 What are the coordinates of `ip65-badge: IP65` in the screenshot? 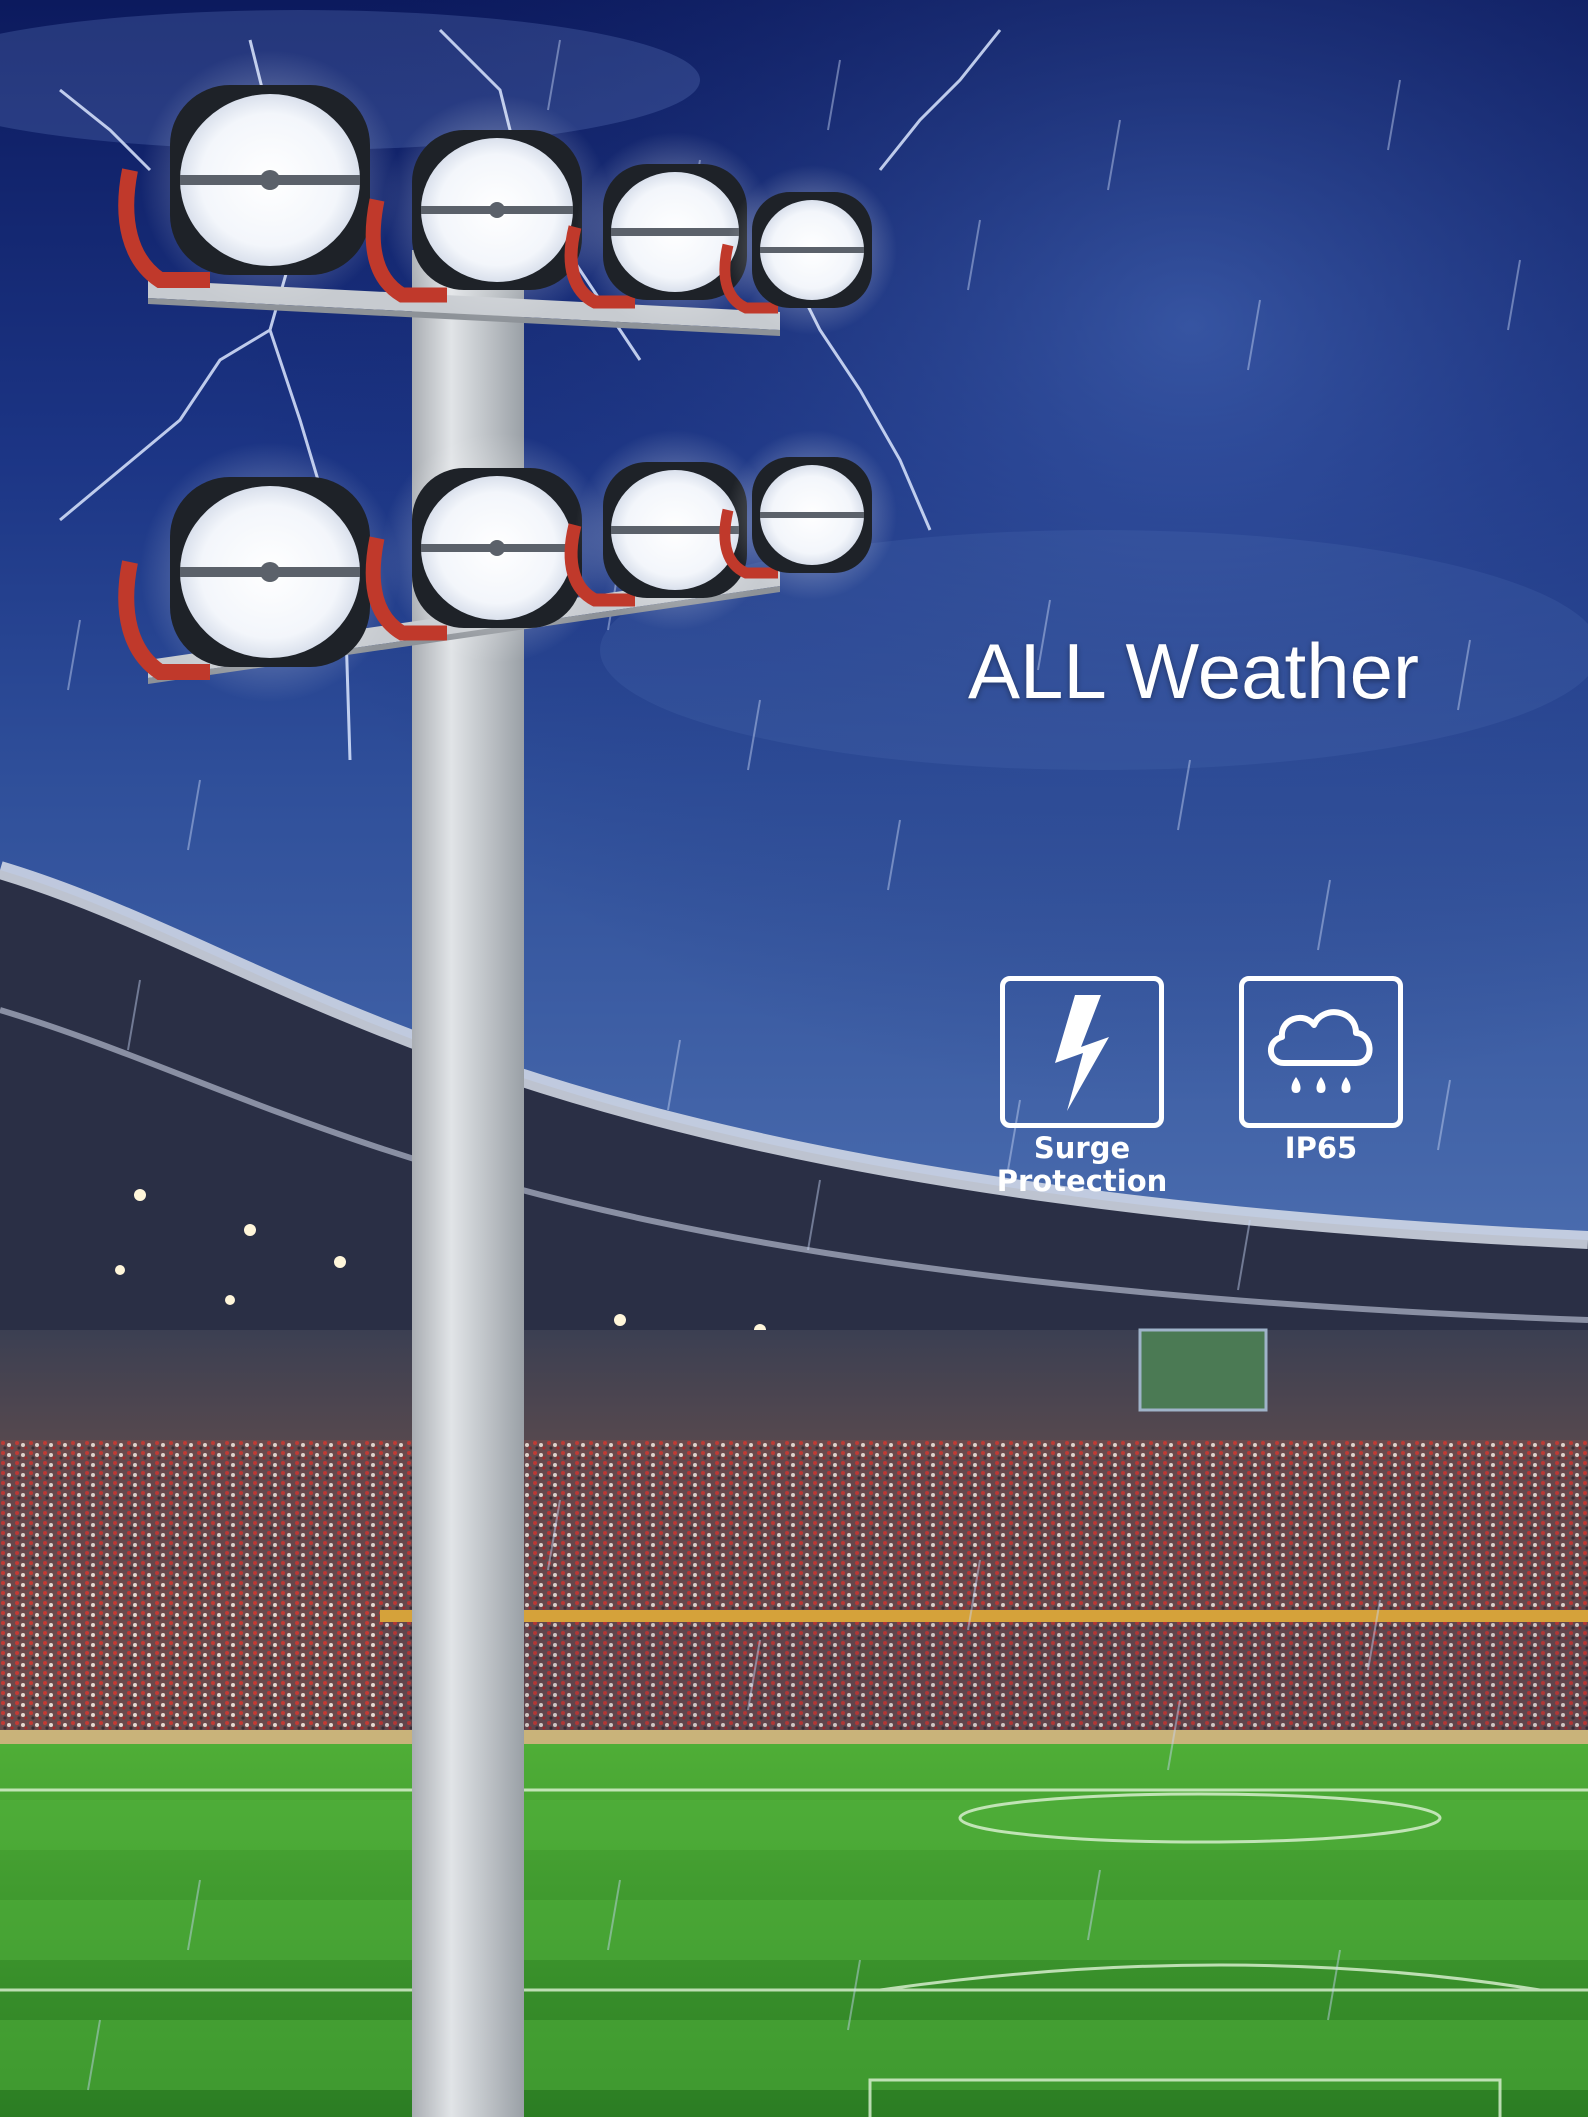 It's located at (1321, 1070).